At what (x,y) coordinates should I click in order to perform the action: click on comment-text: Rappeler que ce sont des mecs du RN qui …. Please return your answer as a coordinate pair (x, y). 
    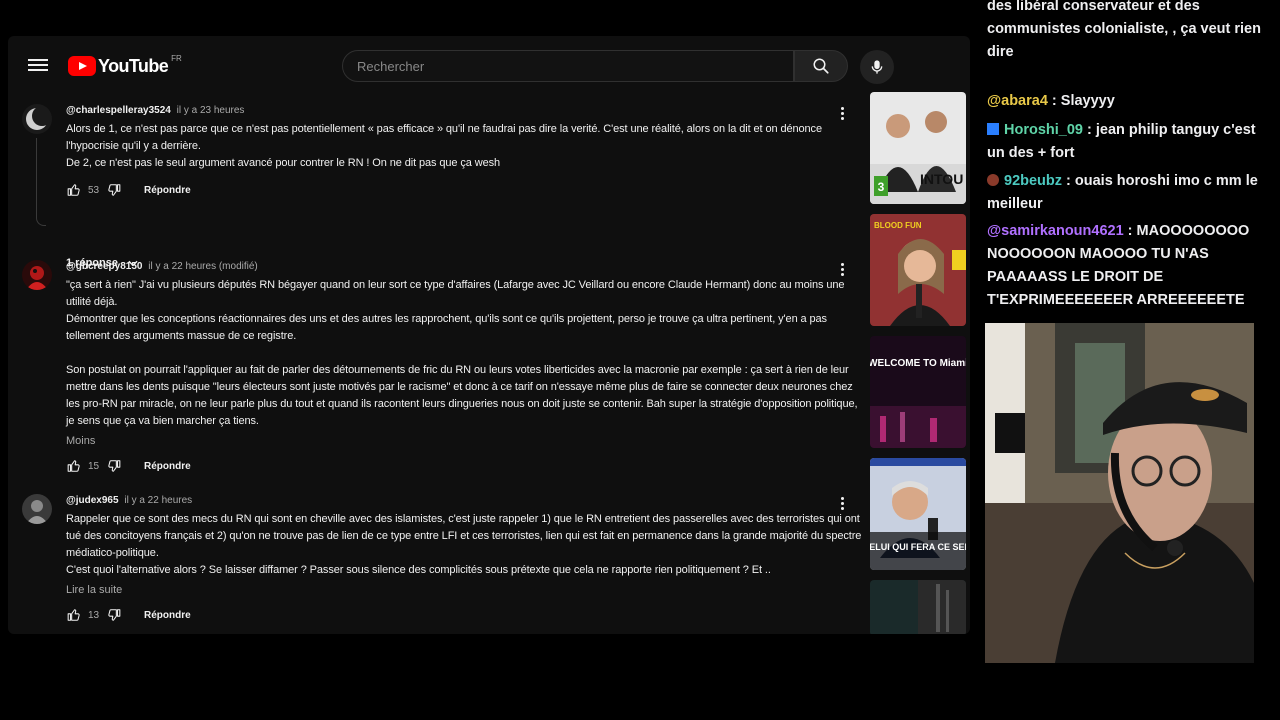
    Looking at the image, I should click on (466, 545).